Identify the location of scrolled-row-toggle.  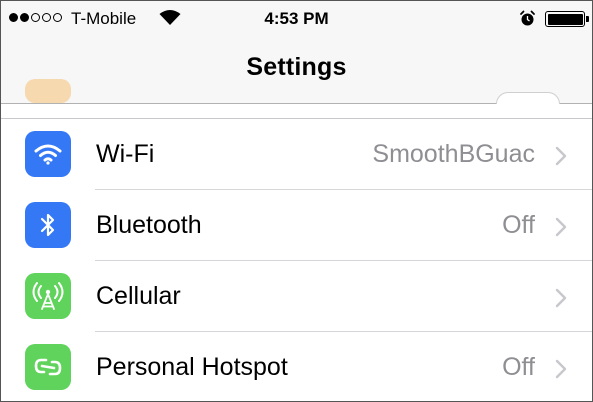
(528, 98).